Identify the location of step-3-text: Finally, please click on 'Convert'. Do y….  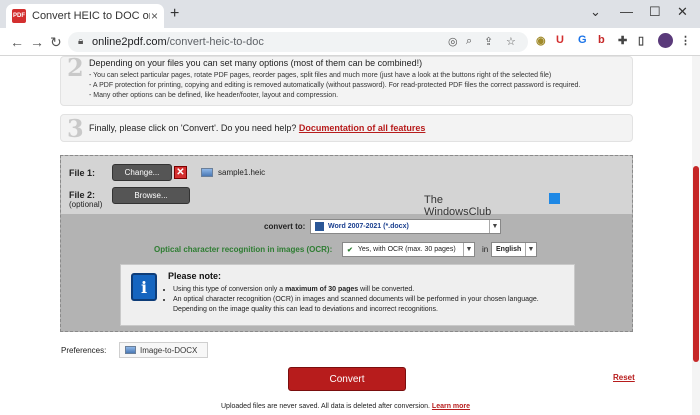
(257, 128).